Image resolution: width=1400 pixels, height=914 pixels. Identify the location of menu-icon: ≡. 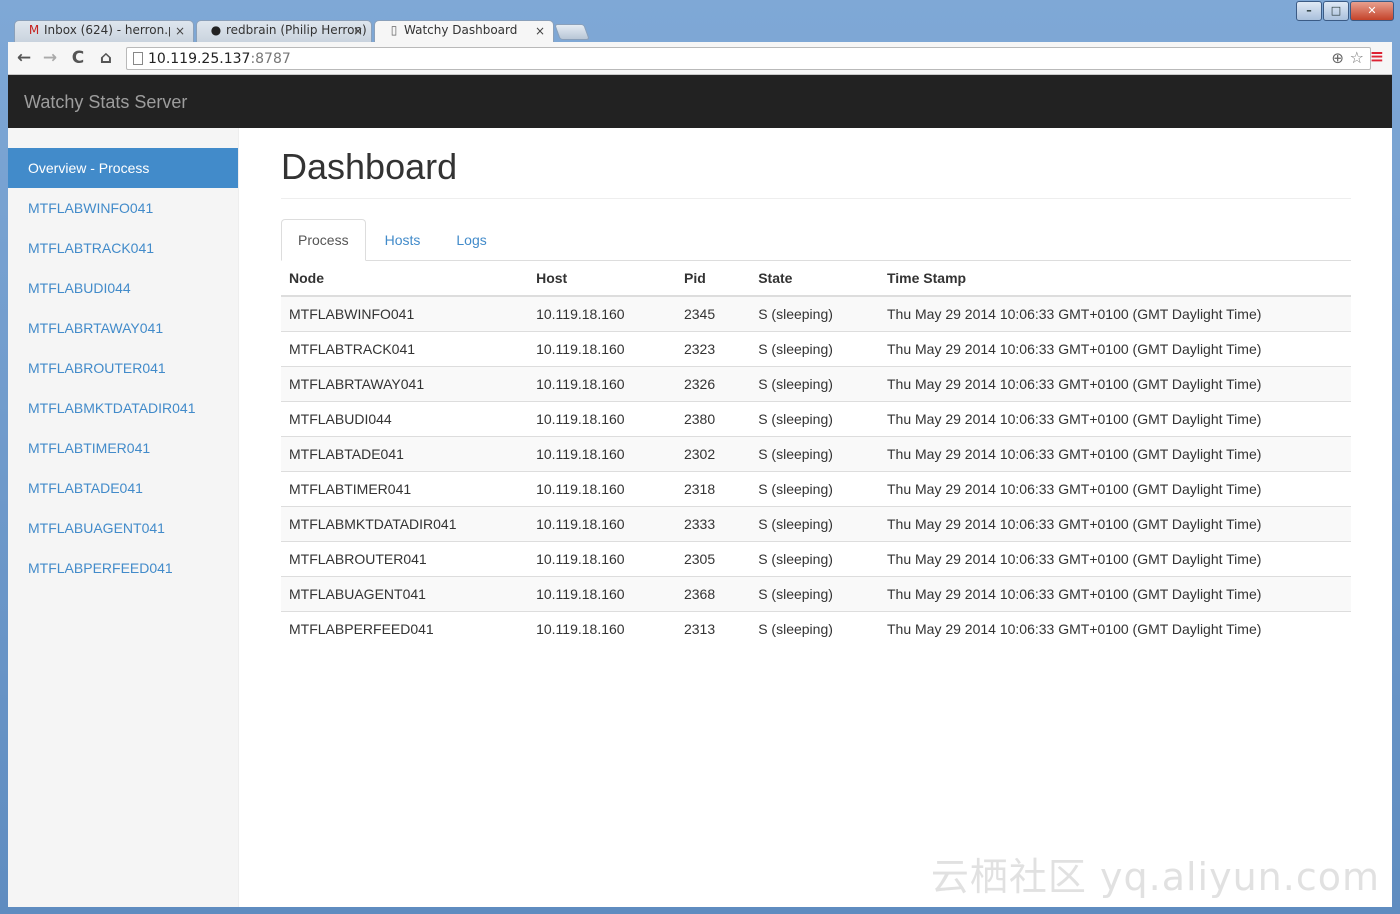
(1377, 57).